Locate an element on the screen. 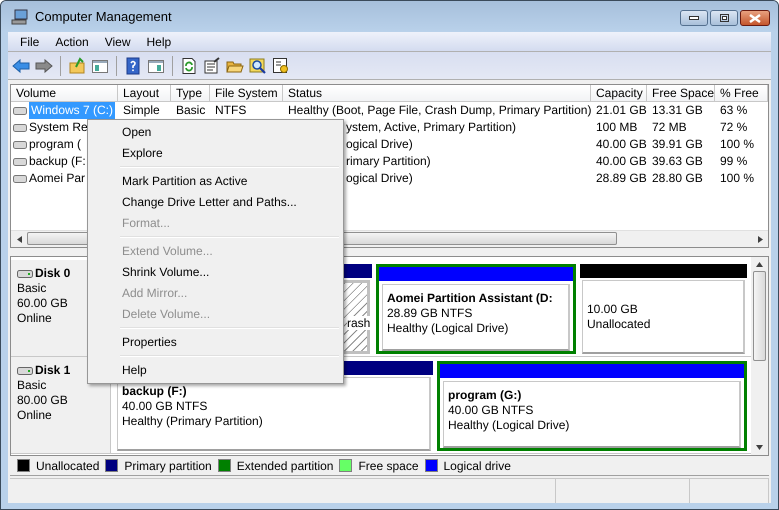 This screenshot has height=510, width=779. menu-bar-item: Action is located at coordinates (72, 41).